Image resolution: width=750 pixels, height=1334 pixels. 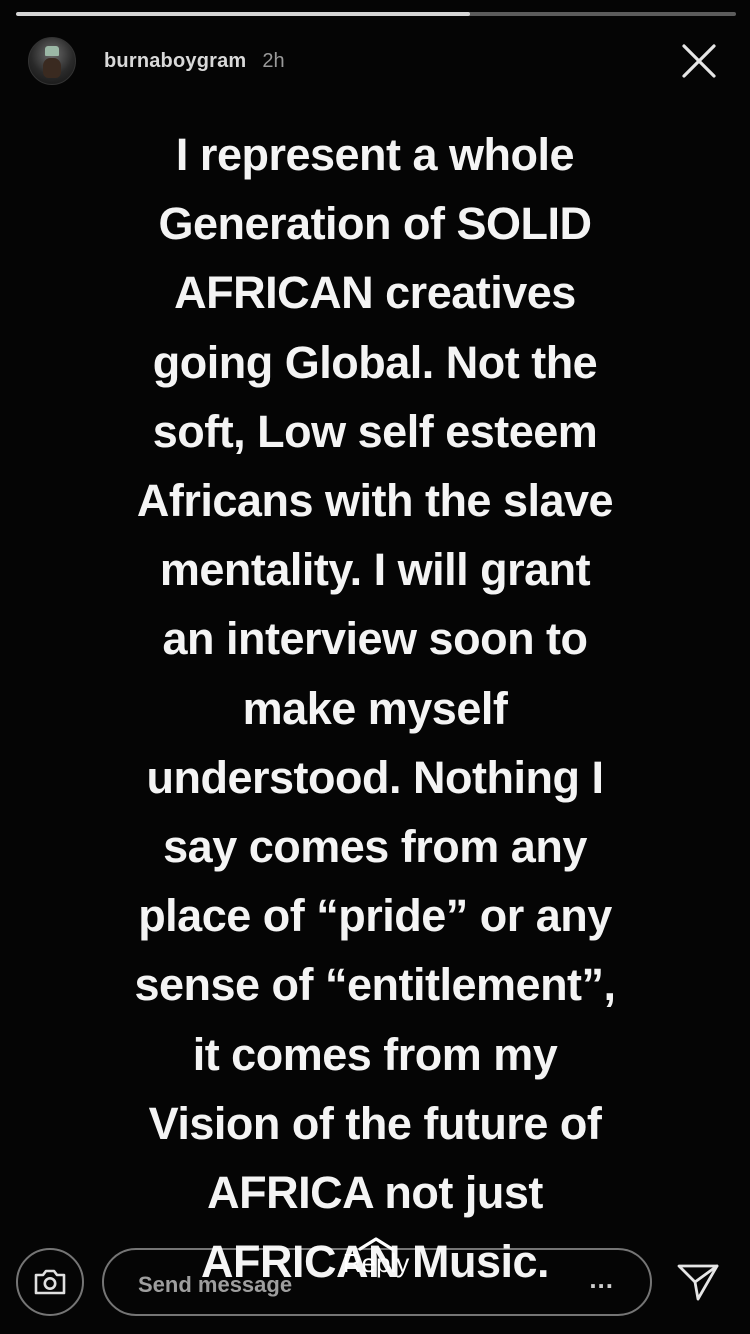 What do you see at coordinates (52, 61) in the screenshot?
I see `avatar` at bounding box center [52, 61].